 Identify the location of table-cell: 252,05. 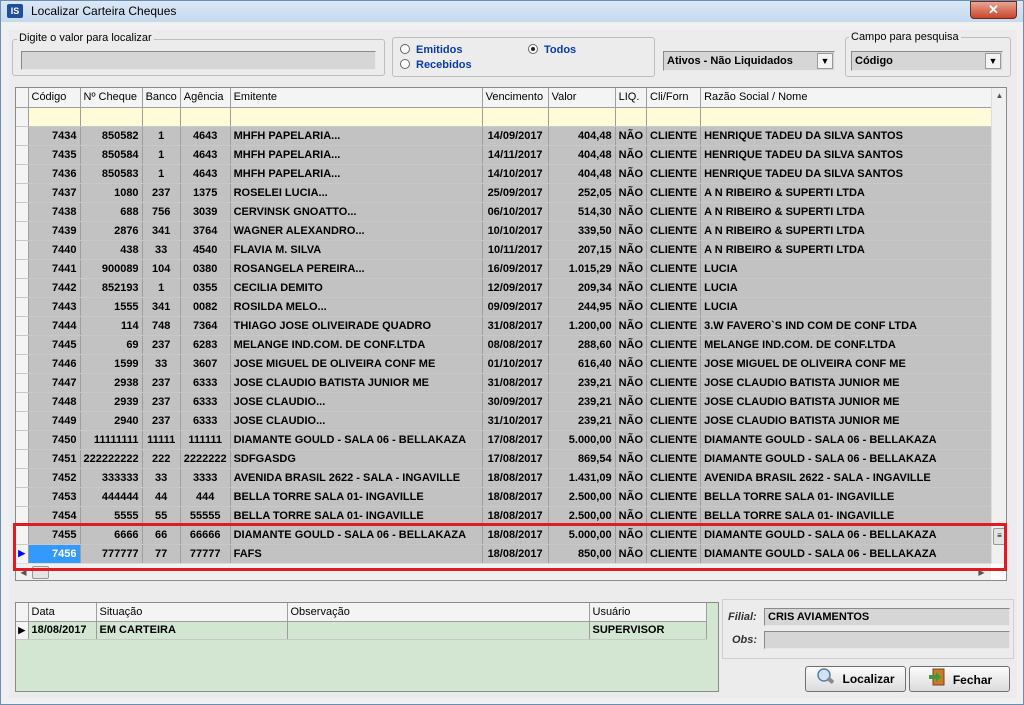
(582, 193).